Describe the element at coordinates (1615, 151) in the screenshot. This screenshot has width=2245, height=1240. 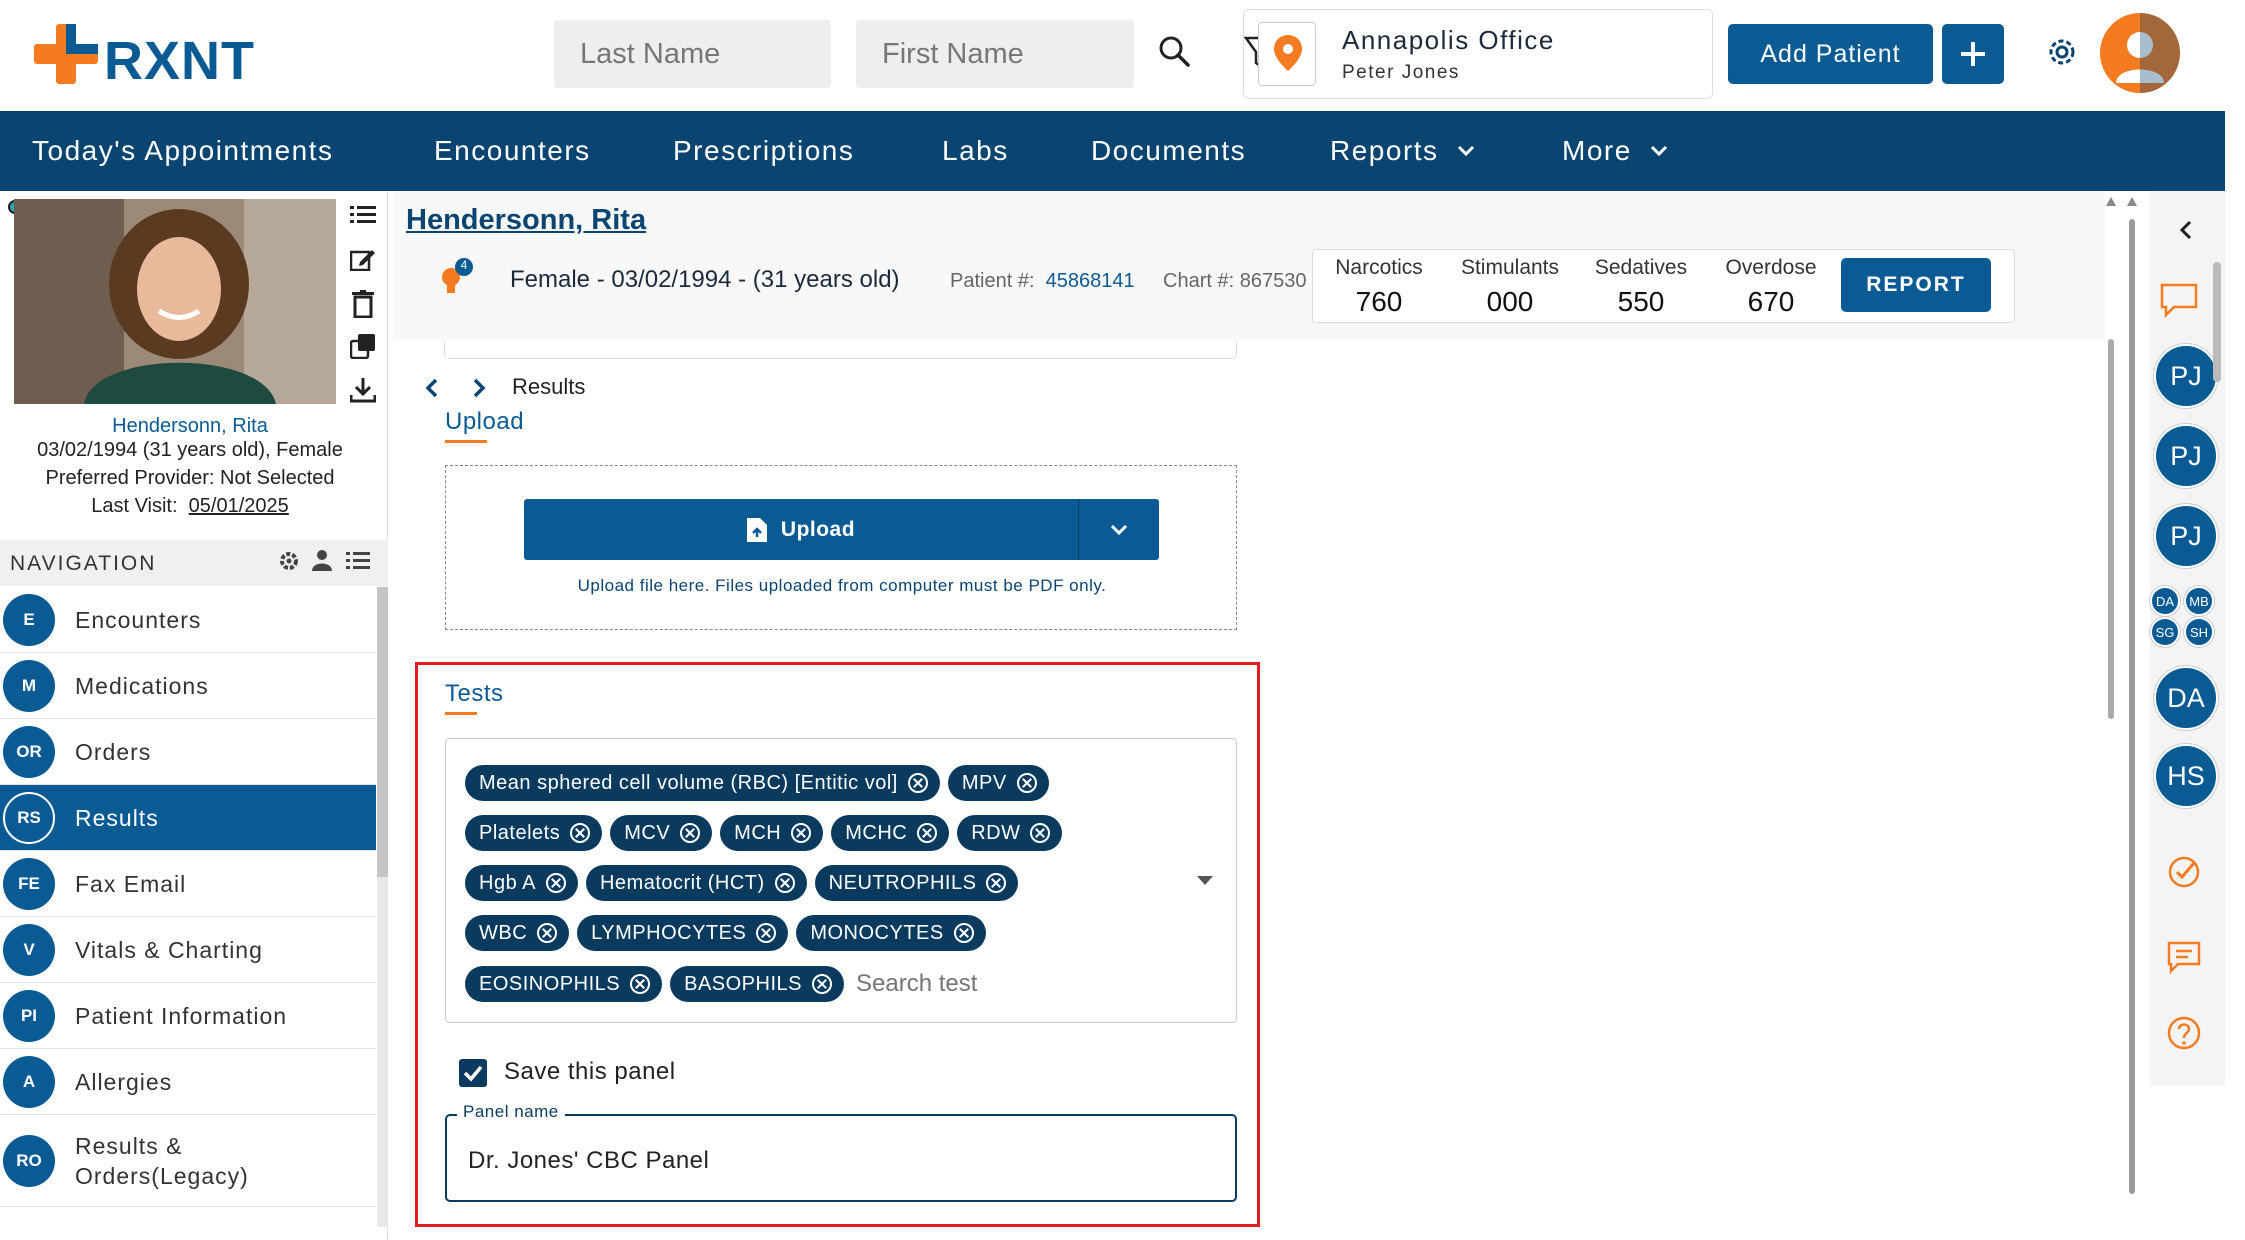
I see `nav-more: More` at that location.